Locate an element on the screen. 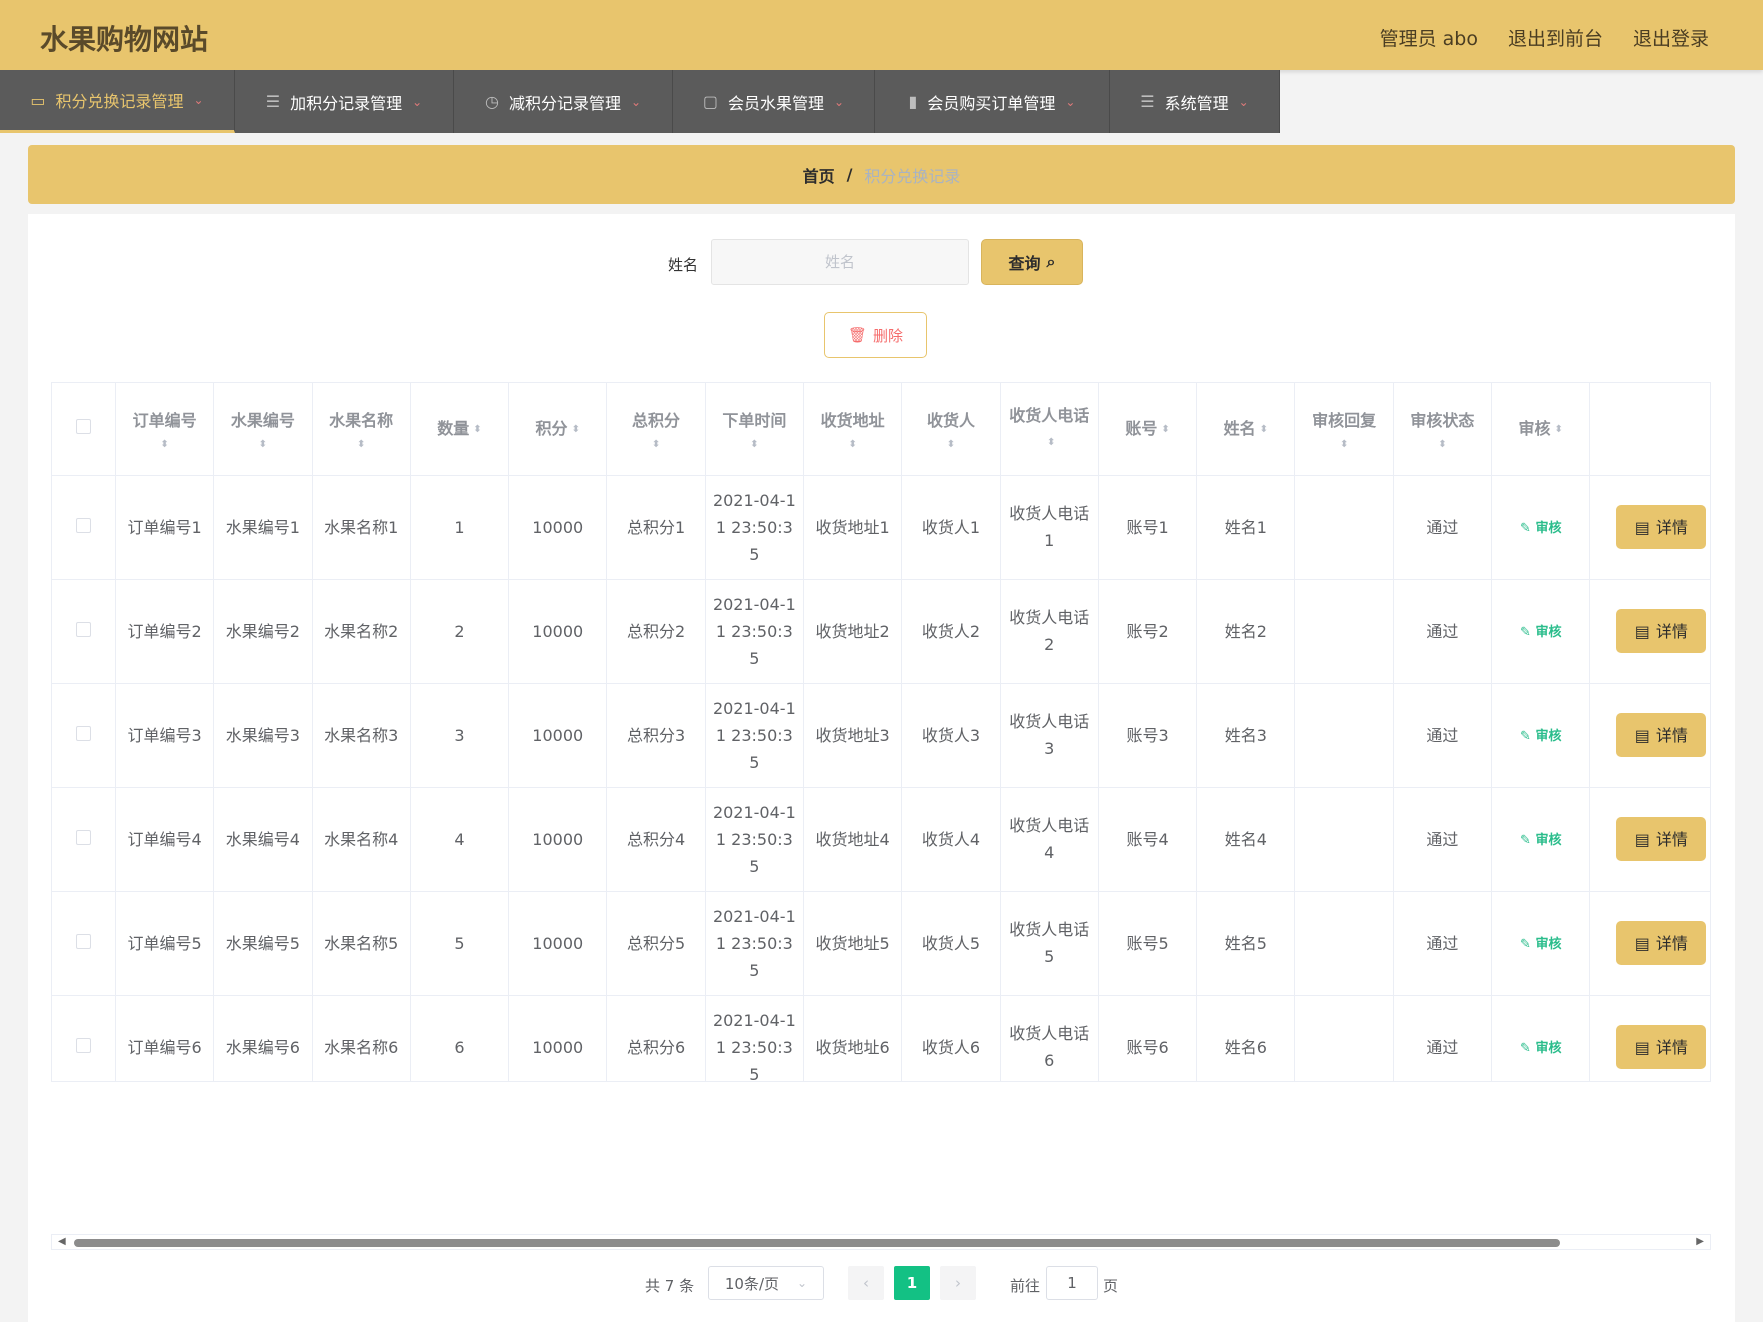 Image resolution: width=1763 pixels, height=1322 pixels. nav-label: 积分兑换记录管理 is located at coordinates (119, 101).